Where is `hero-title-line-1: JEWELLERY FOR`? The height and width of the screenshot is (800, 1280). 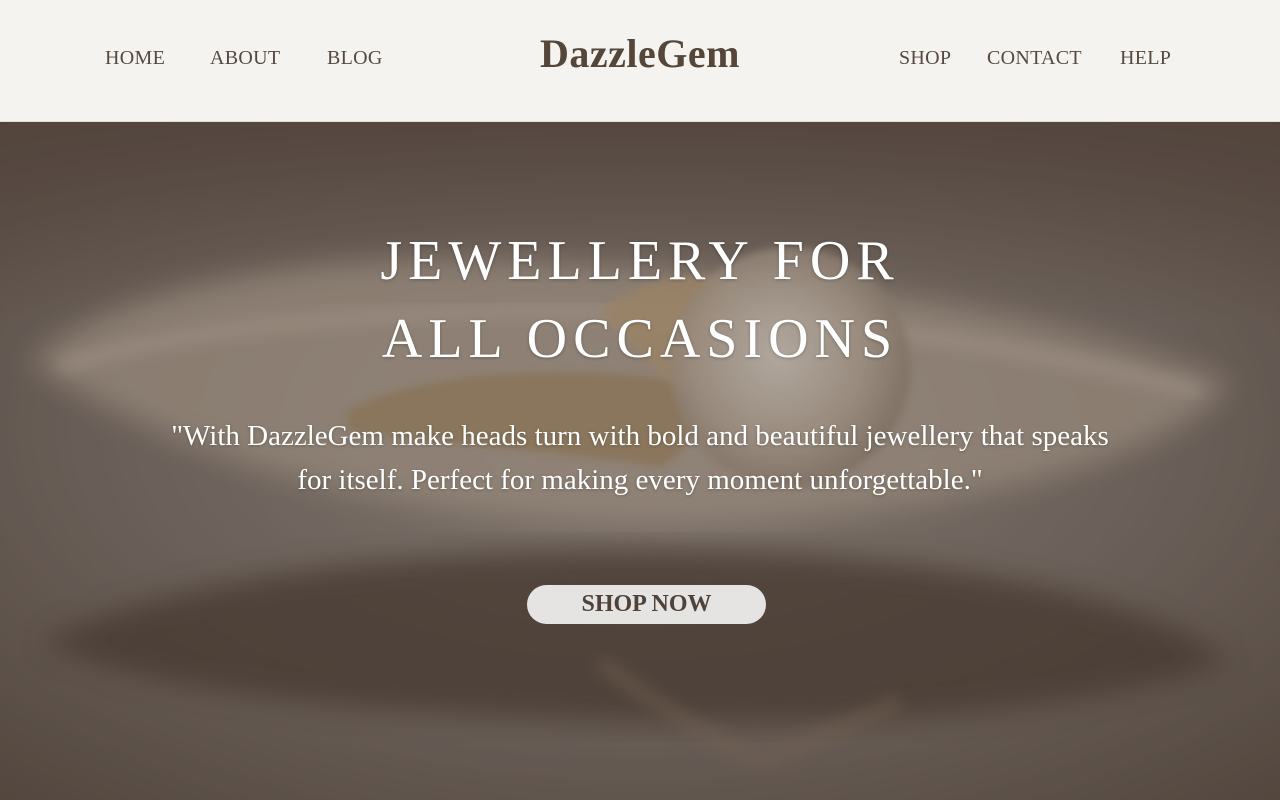 hero-title-line-1: JEWELLERY FOR is located at coordinates (640, 261).